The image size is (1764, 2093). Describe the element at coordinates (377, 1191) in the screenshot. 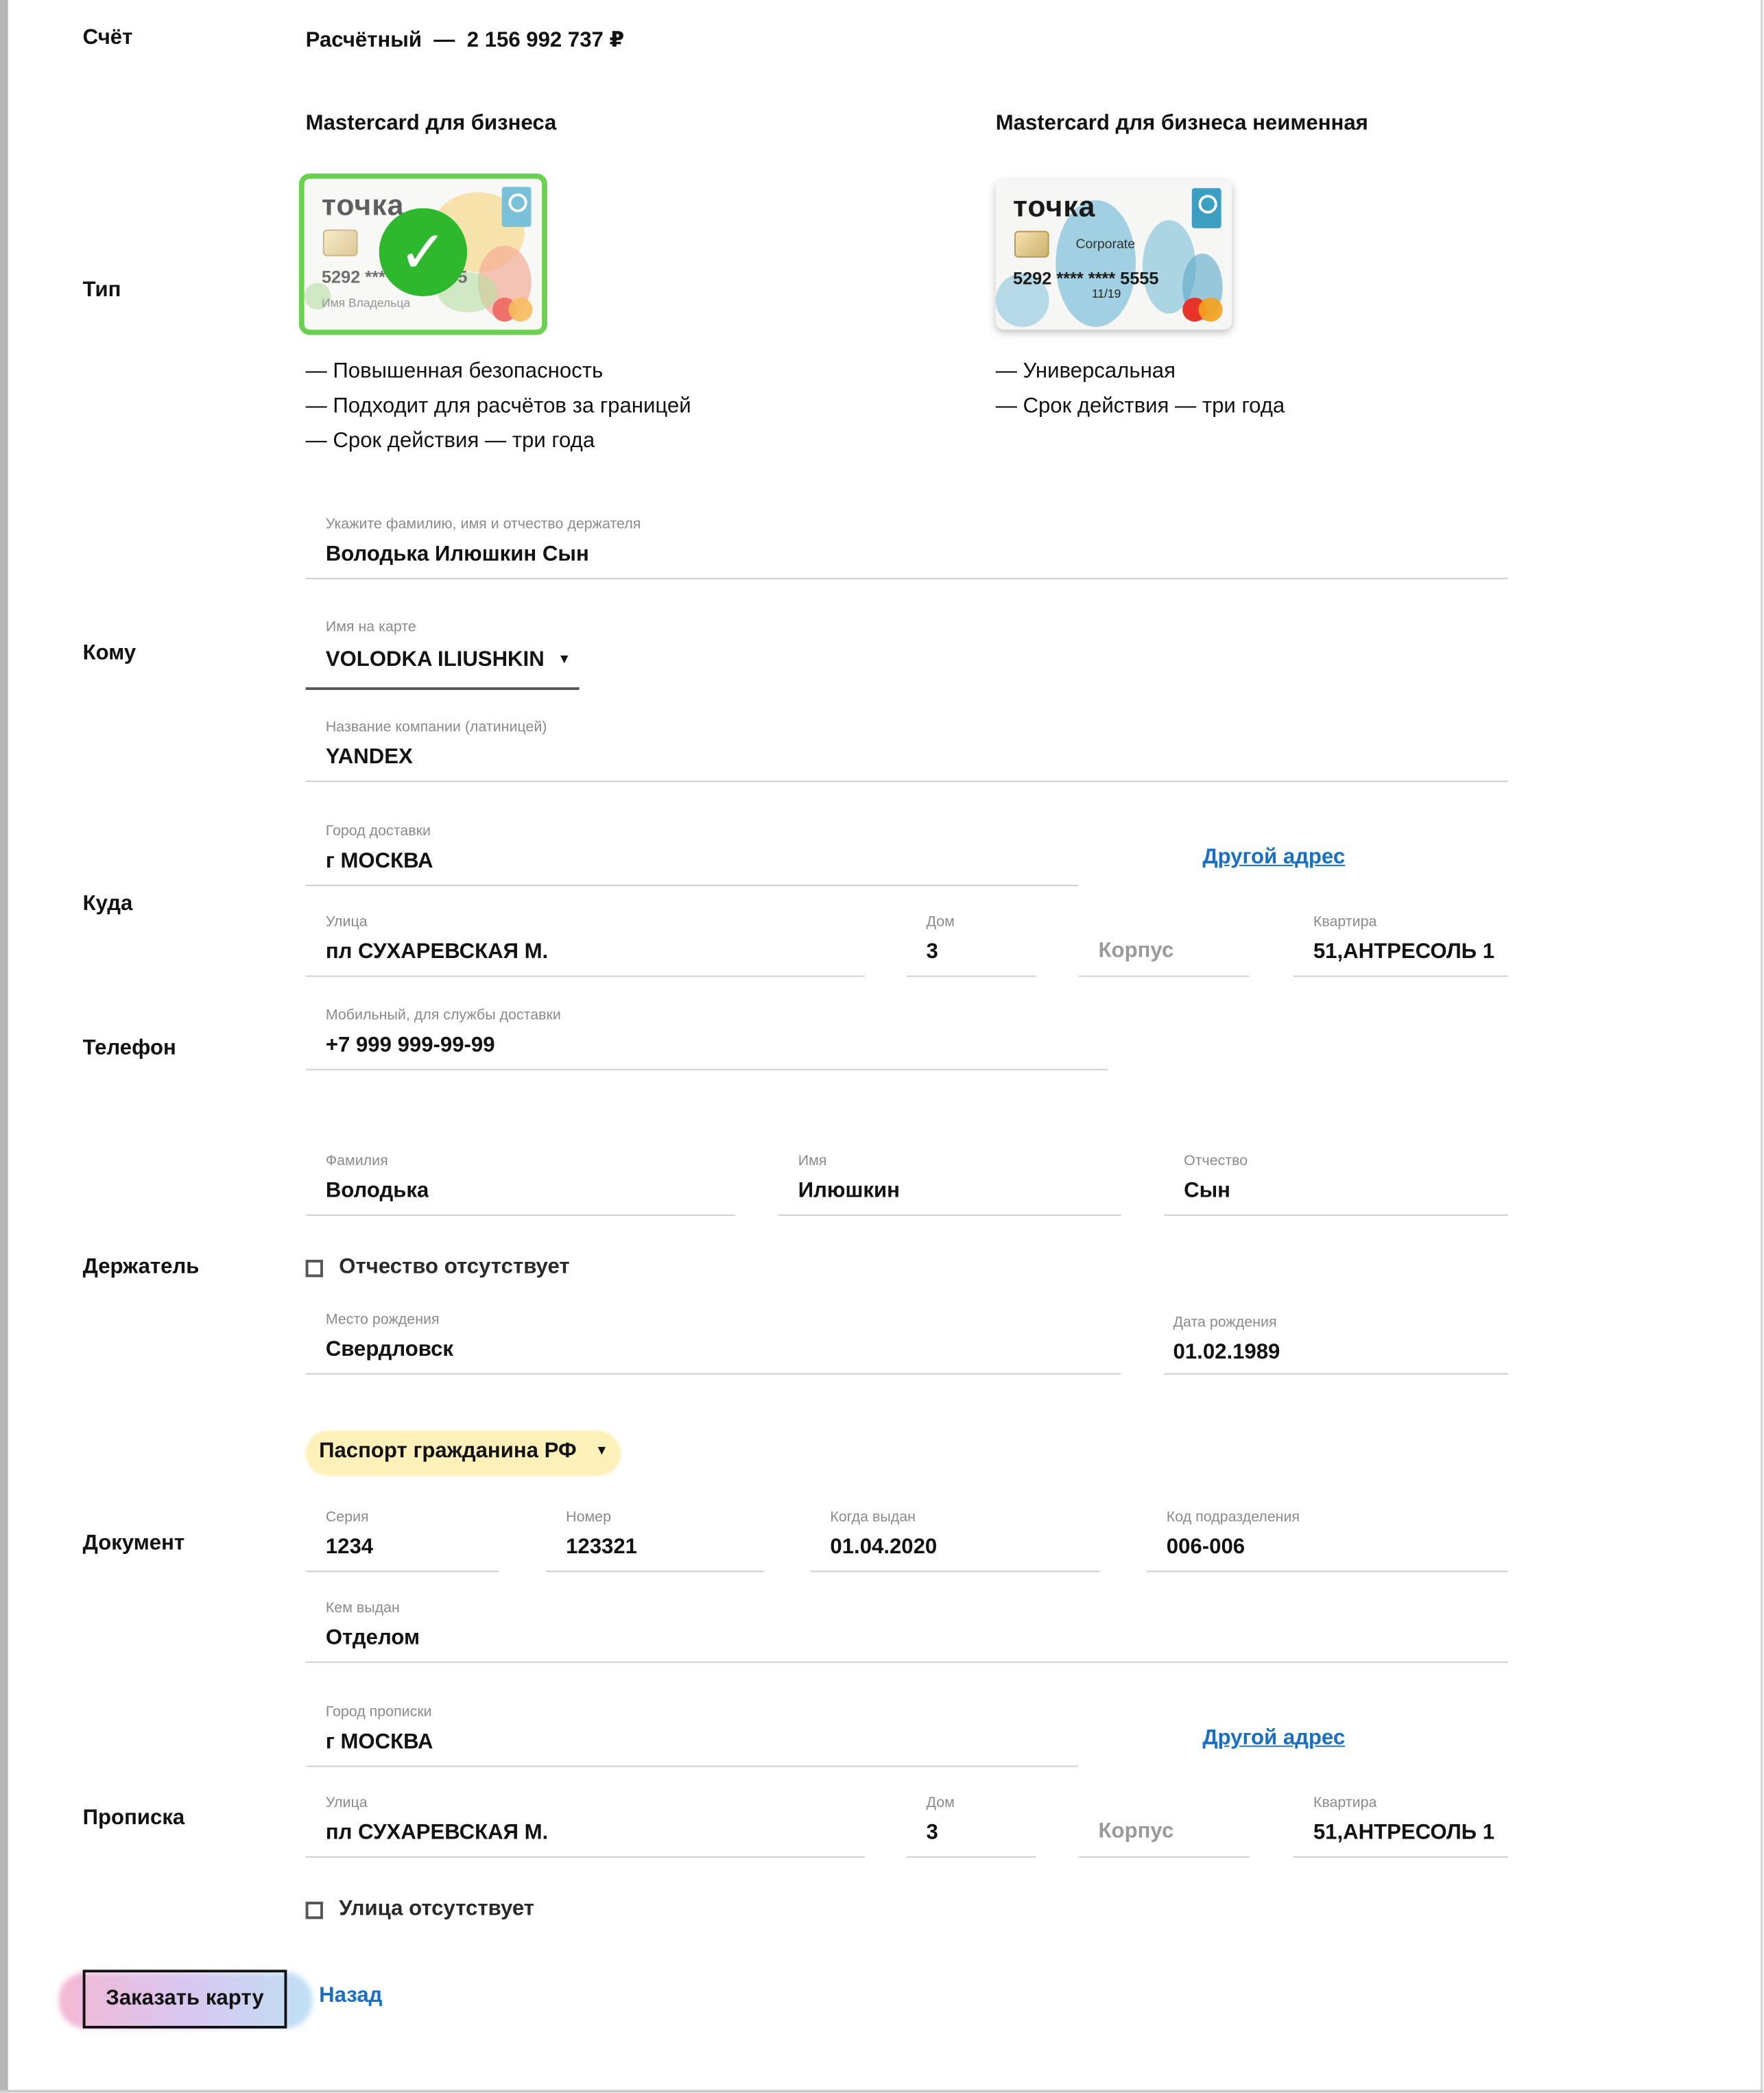

I see `field-value: Володька` at that location.